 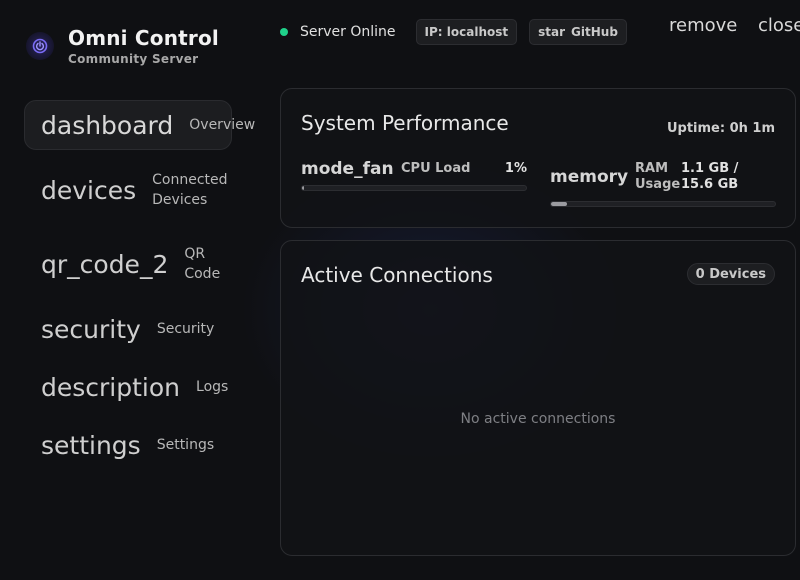 I want to click on cpu-label: CPU Load, so click(x=436, y=168).